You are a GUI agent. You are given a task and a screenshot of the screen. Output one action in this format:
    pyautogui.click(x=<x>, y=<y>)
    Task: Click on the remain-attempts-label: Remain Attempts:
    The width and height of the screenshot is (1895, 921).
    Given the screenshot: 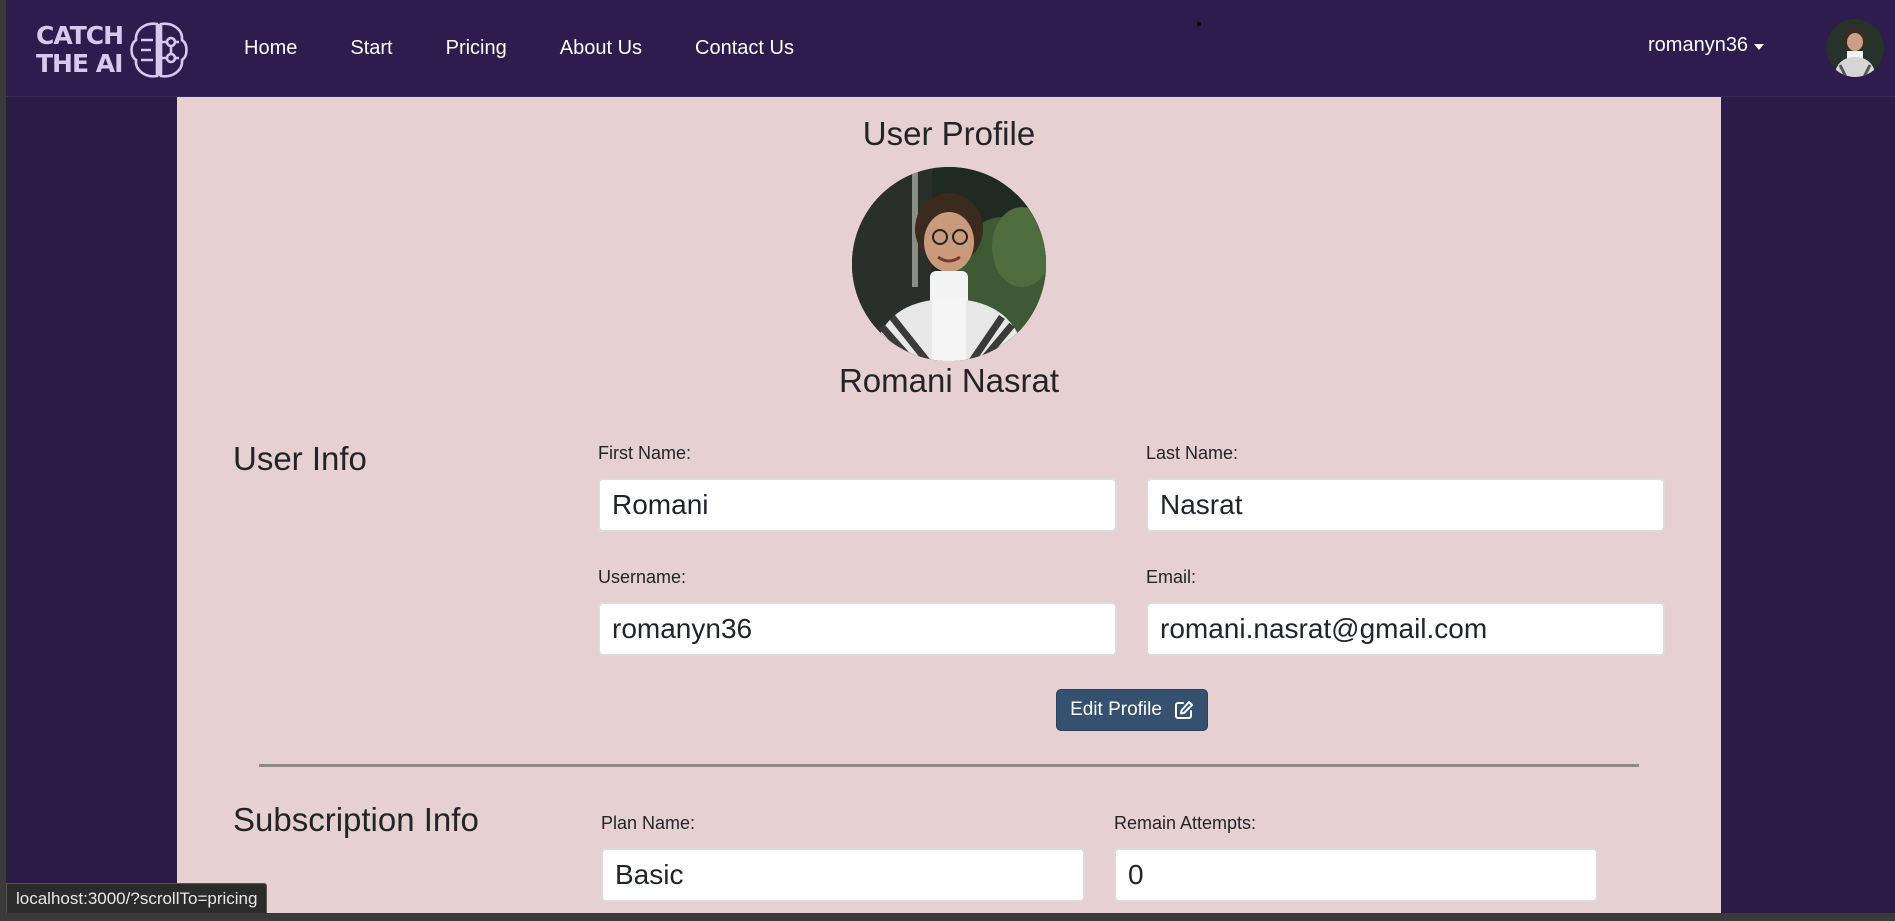 What is the action you would take?
    pyautogui.click(x=1185, y=823)
    